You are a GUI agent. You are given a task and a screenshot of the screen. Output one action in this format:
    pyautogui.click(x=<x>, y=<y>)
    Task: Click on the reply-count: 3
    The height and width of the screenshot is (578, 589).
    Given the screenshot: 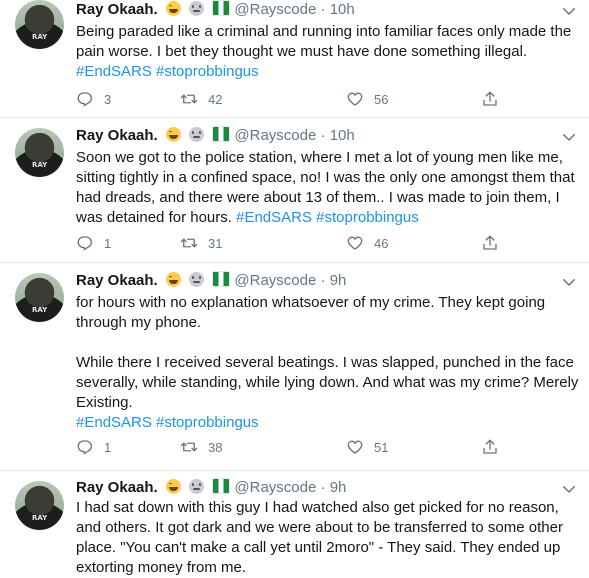 What is the action you would take?
    pyautogui.click(x=108, y=99)
    